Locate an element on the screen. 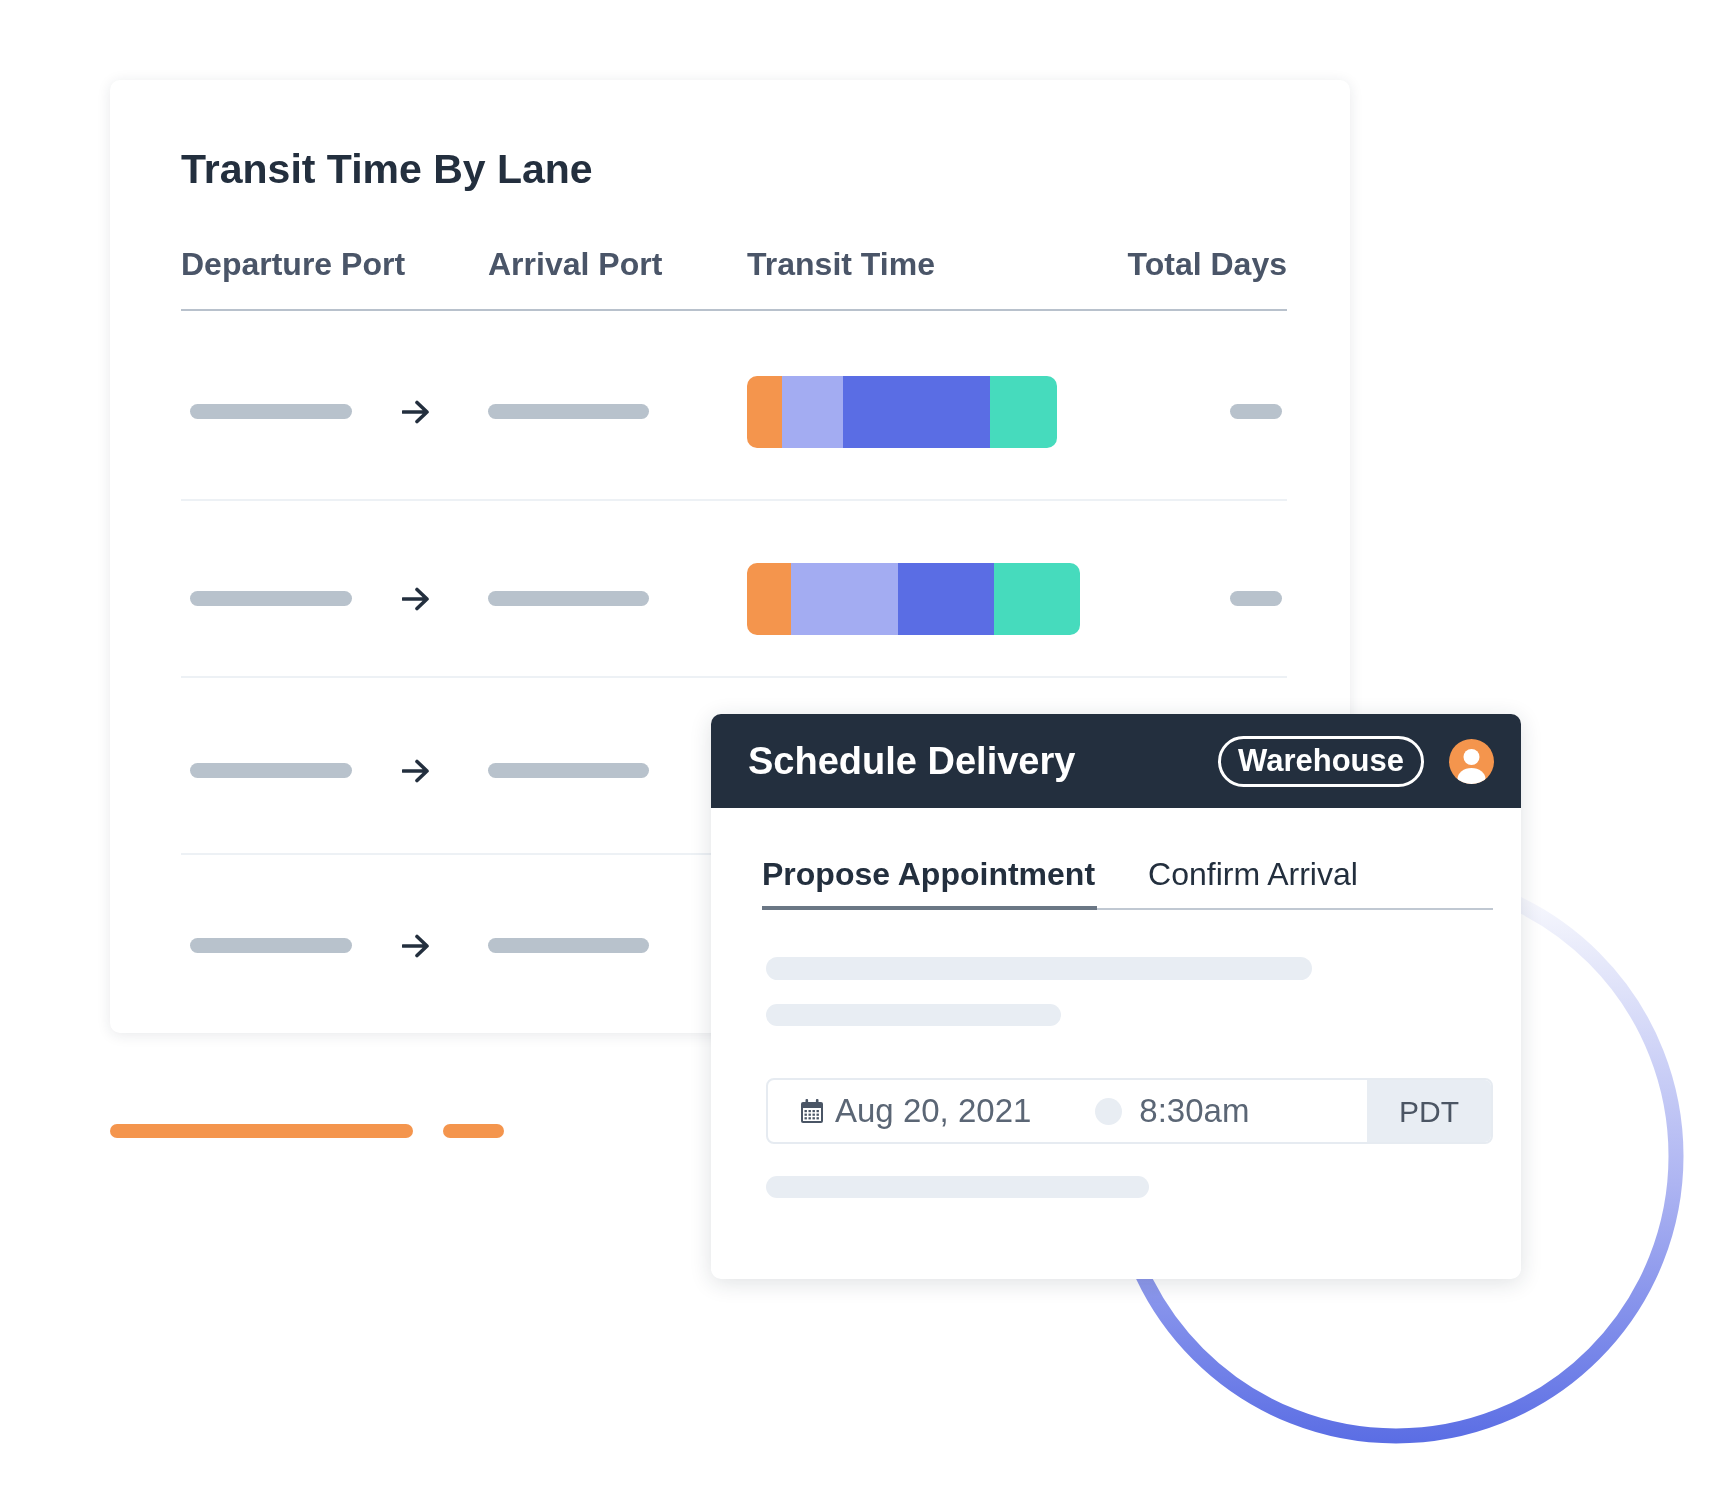  date-value: Aug 20, 2021 is located at coordinates (933, 1111).